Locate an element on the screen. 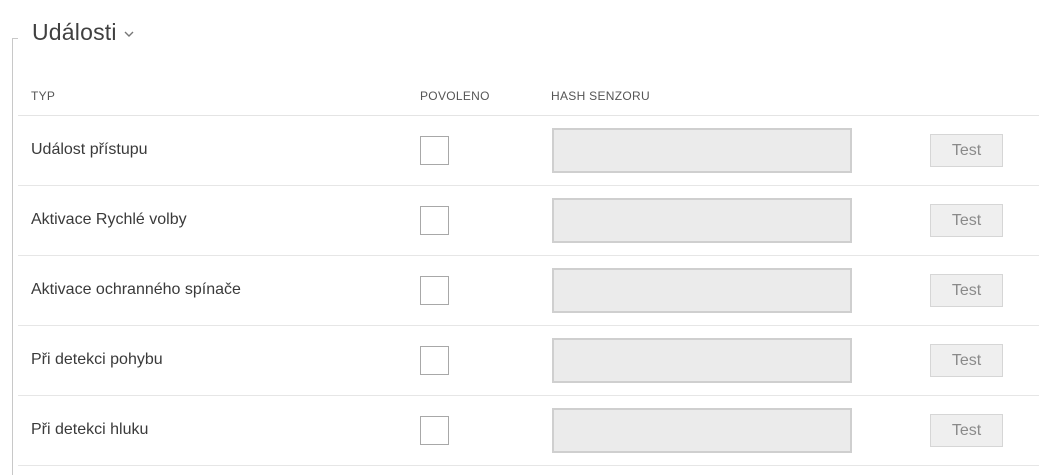 The height and width of the screenshot is (475, 1039). section-title: Události is located at coordinates (74, 31).